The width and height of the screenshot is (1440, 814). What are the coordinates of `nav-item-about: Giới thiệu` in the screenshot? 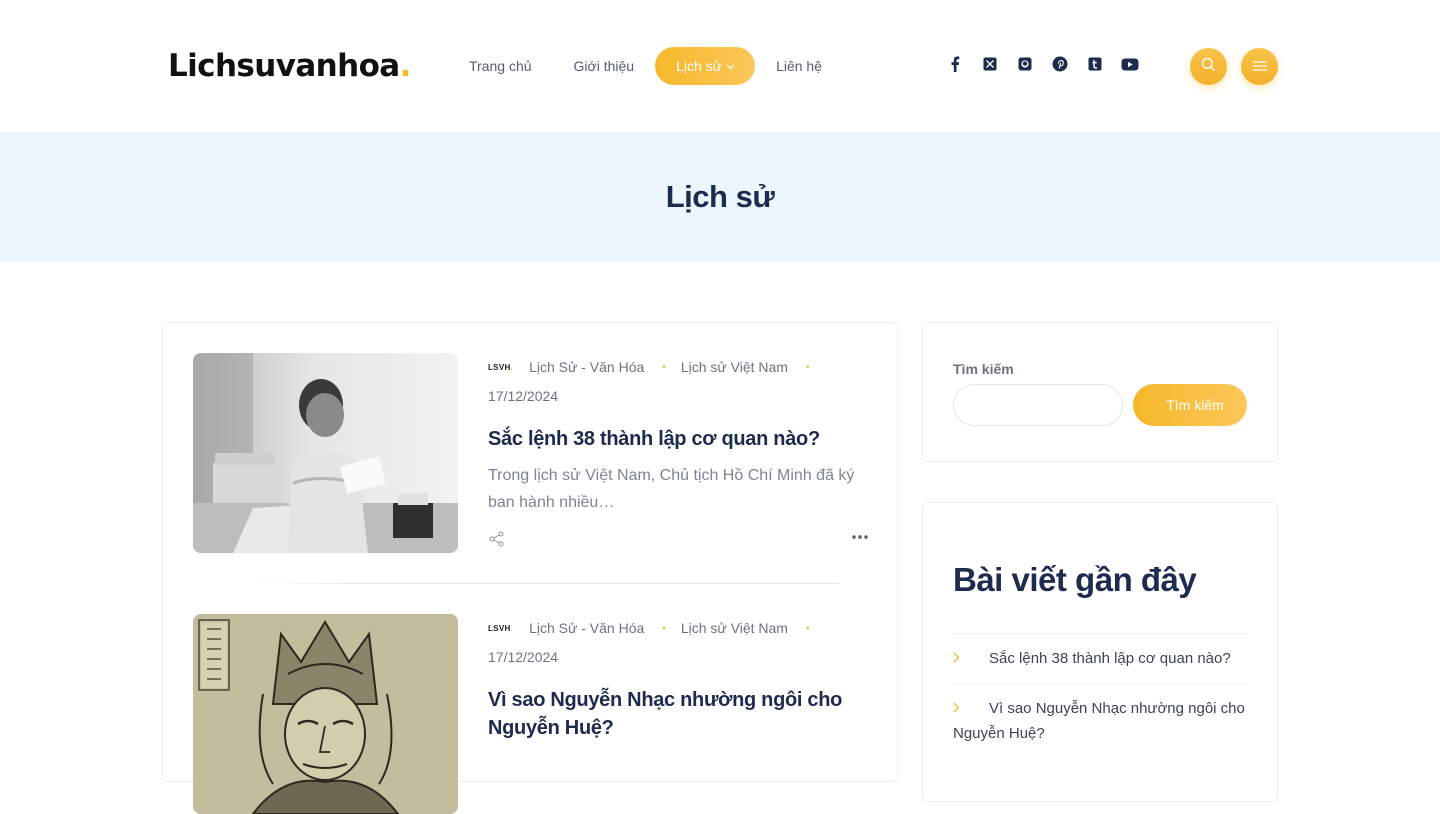 It's located at (604, 66).